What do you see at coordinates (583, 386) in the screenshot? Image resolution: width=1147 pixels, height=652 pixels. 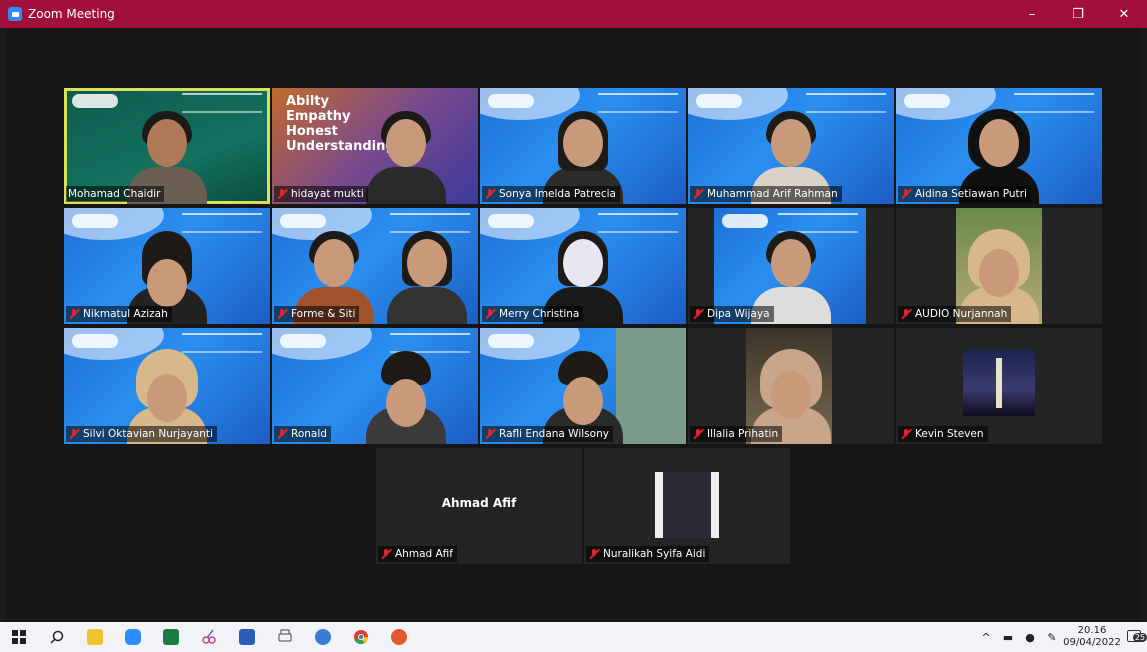 I see `participant-tile: Rafli Endana Wilsony` at bounding box center [583, 386].